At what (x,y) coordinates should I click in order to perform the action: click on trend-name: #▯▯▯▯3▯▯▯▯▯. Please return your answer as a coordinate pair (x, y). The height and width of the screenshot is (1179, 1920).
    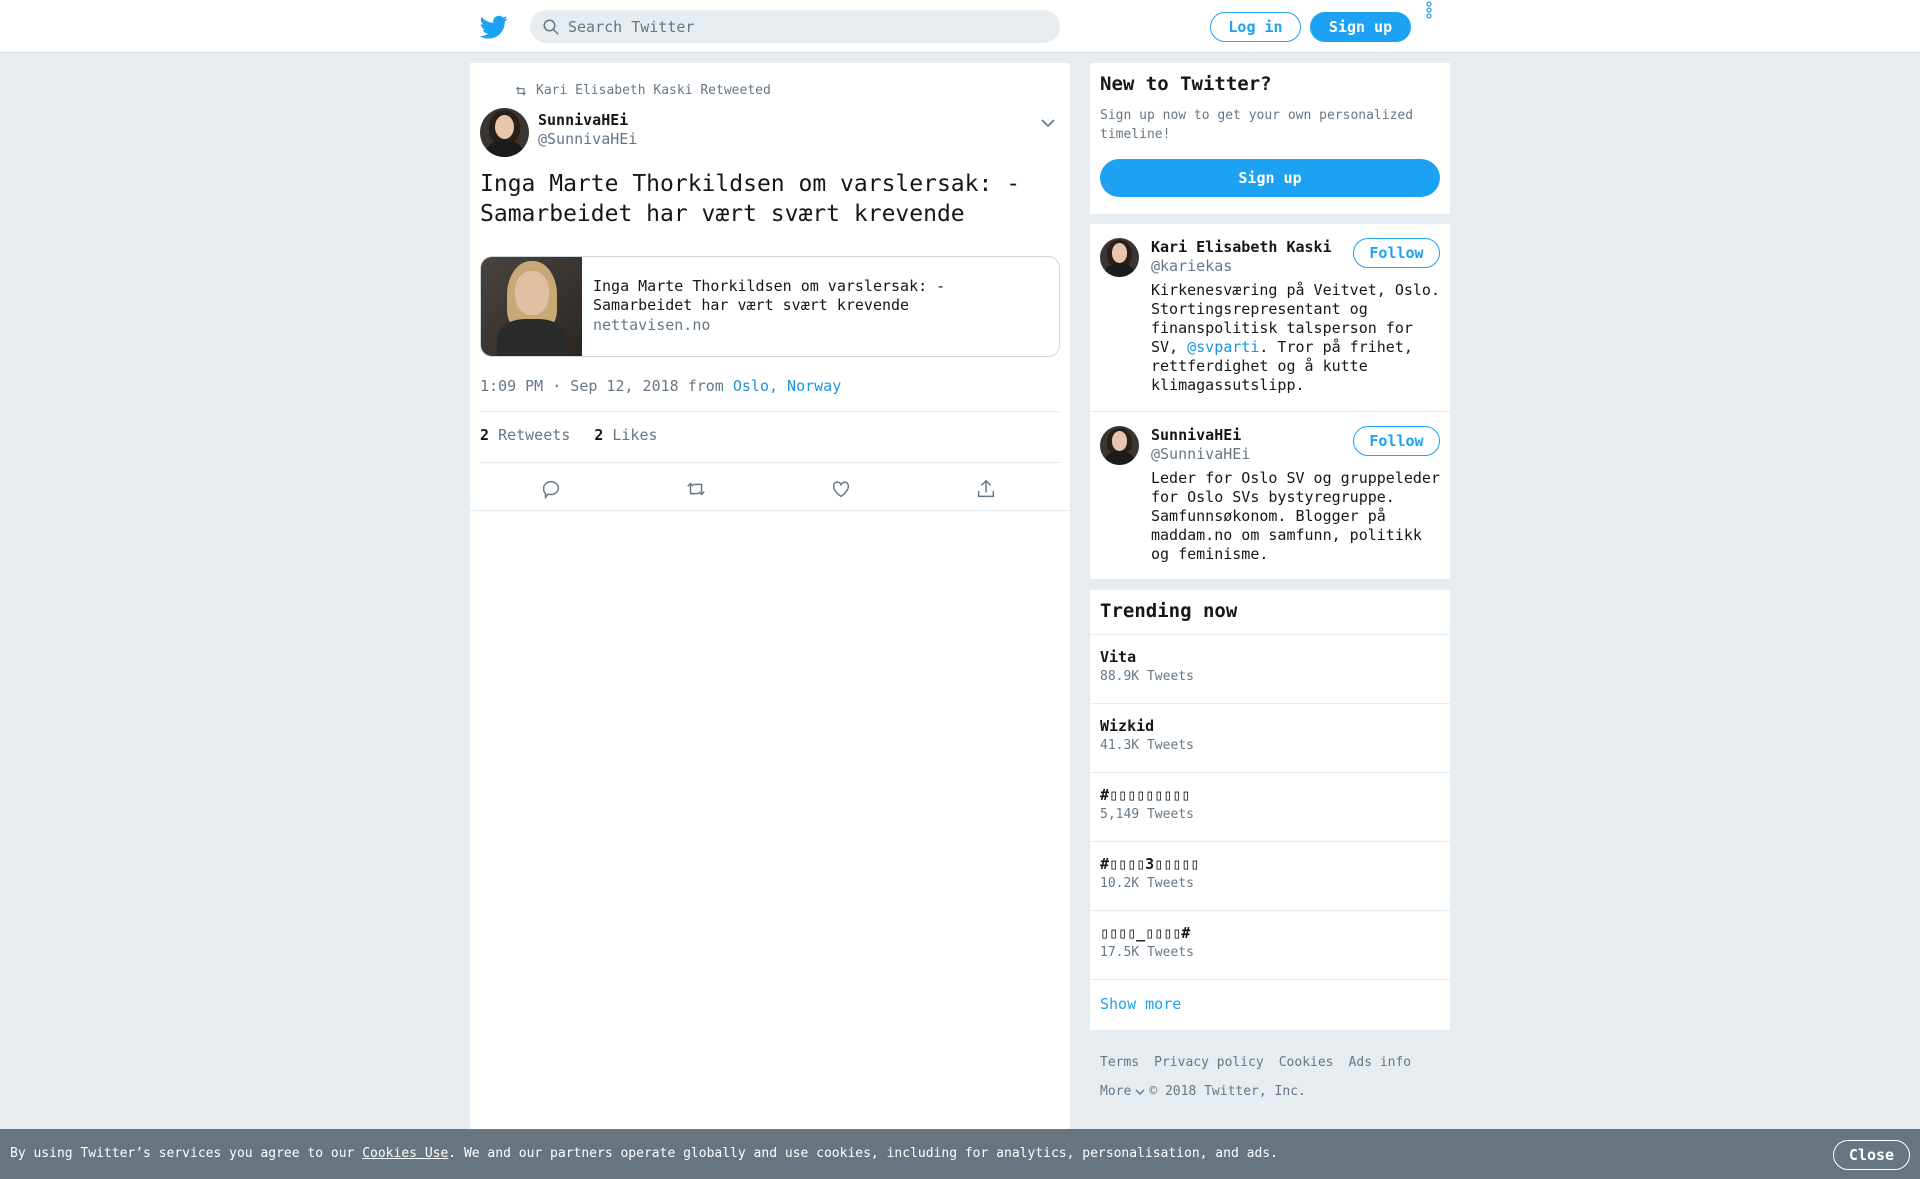
    Looking at the image, I should click on (1150, 864).